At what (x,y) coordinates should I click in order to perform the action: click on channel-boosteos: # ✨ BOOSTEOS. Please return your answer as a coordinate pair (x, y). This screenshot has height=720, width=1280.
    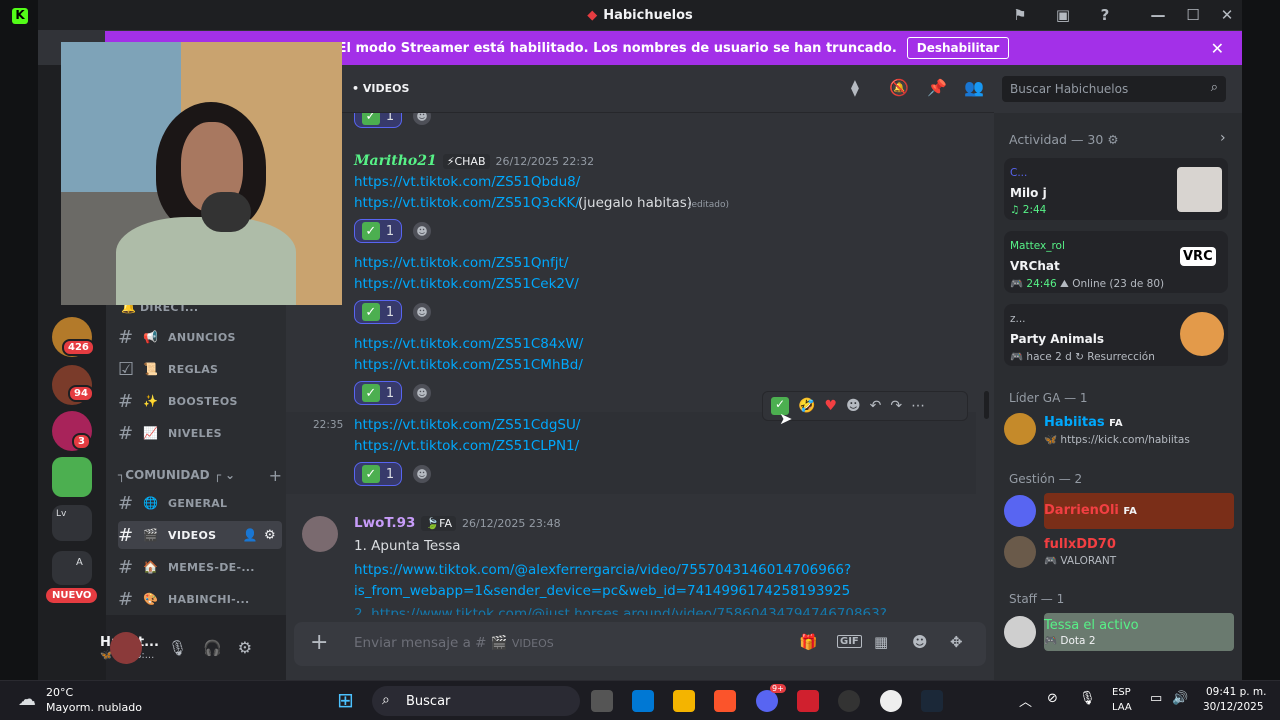
    Looking at the image, I should click on (200, 401).